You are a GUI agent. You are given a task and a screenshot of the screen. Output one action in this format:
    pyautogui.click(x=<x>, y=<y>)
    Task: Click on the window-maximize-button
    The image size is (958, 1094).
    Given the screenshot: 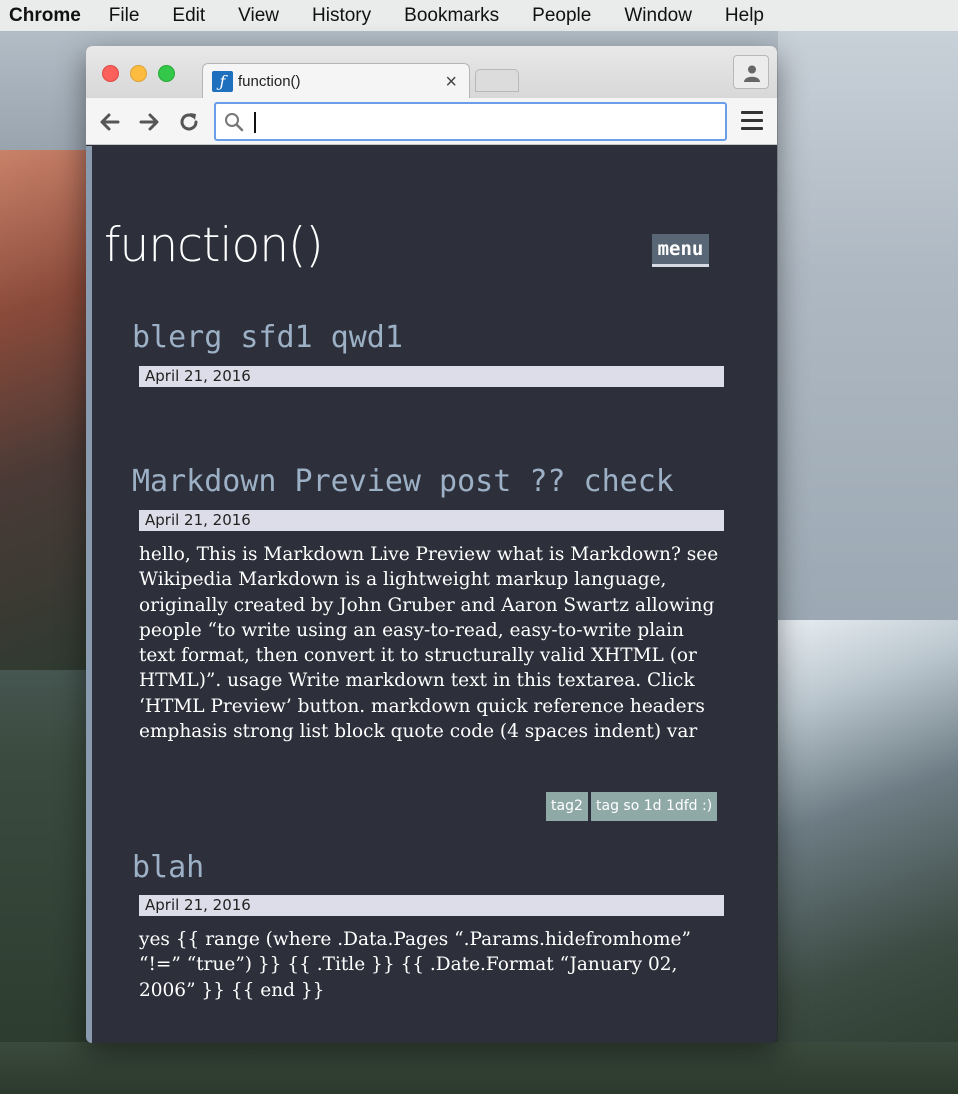 What is the action you would take?
    pyautogui.click(x=166, y=73)
    